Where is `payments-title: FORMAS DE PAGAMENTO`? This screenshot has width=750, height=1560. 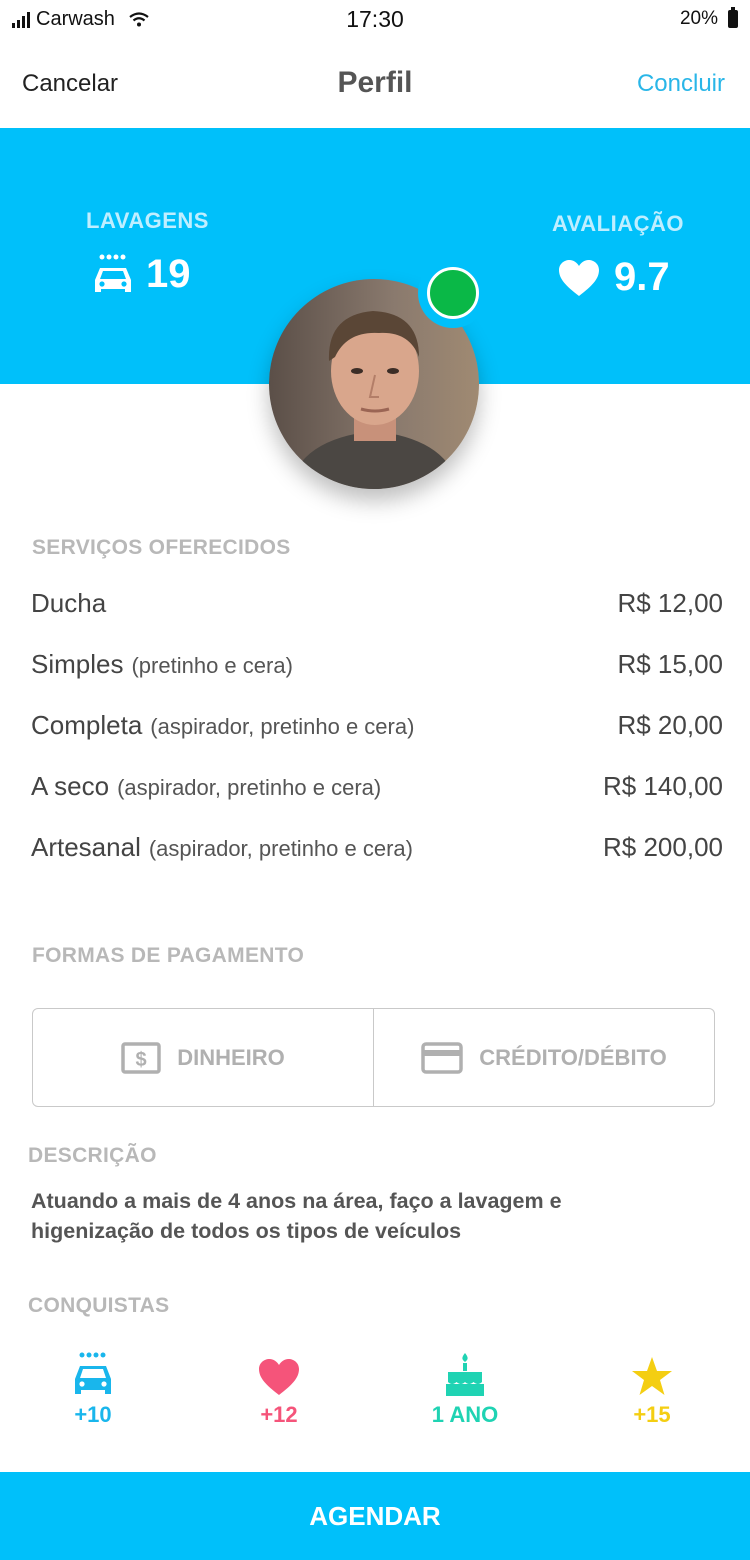 payments-title: FORMAS DE PAGAMENTO is located at coordinates (168, 955).